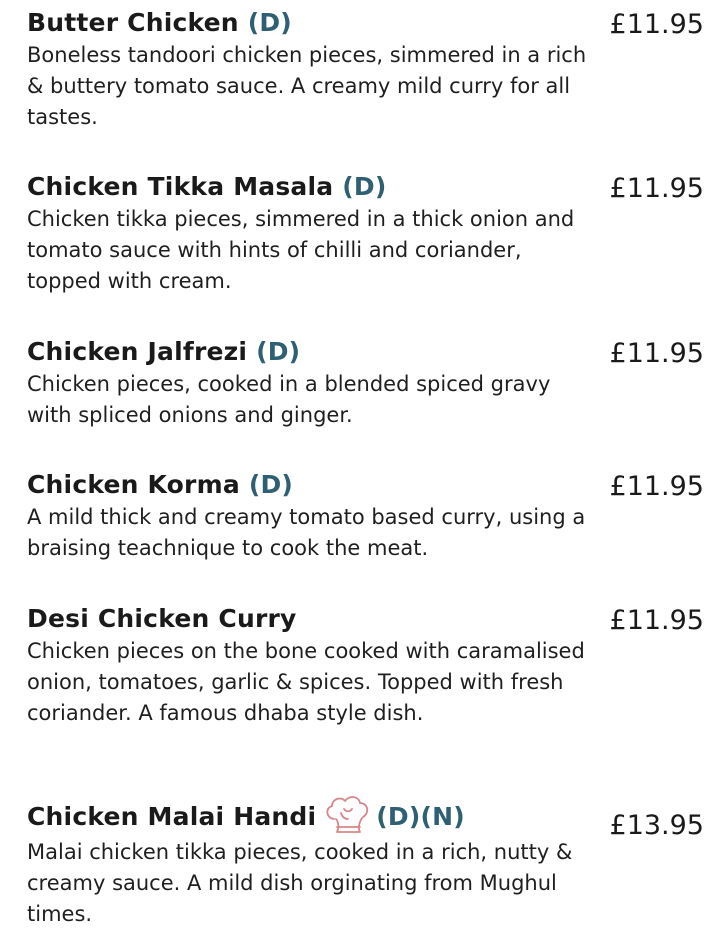 Image resolution: width=716 pixels, height=931 pixels. I want to click on item-name: Chicken Tikka Masala (D), so click(367, 187).